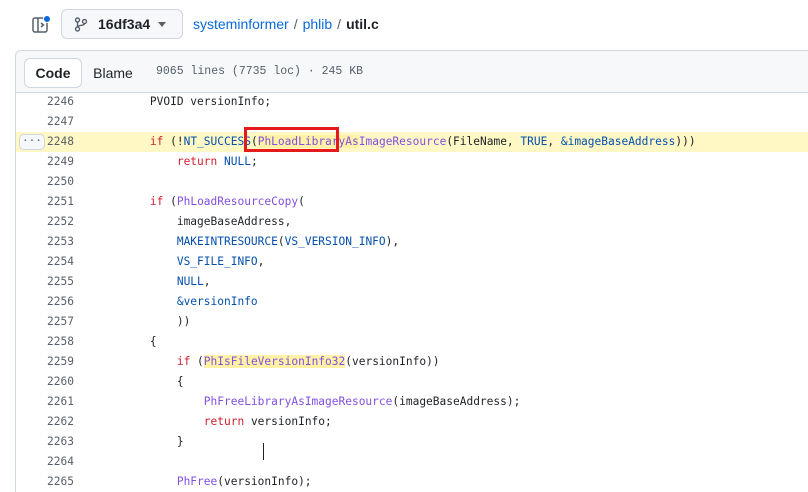 Image resolution: width=808 pixels, height=492 pixels. I want to click on code-token: (versionInfo);, so click(264, 481).